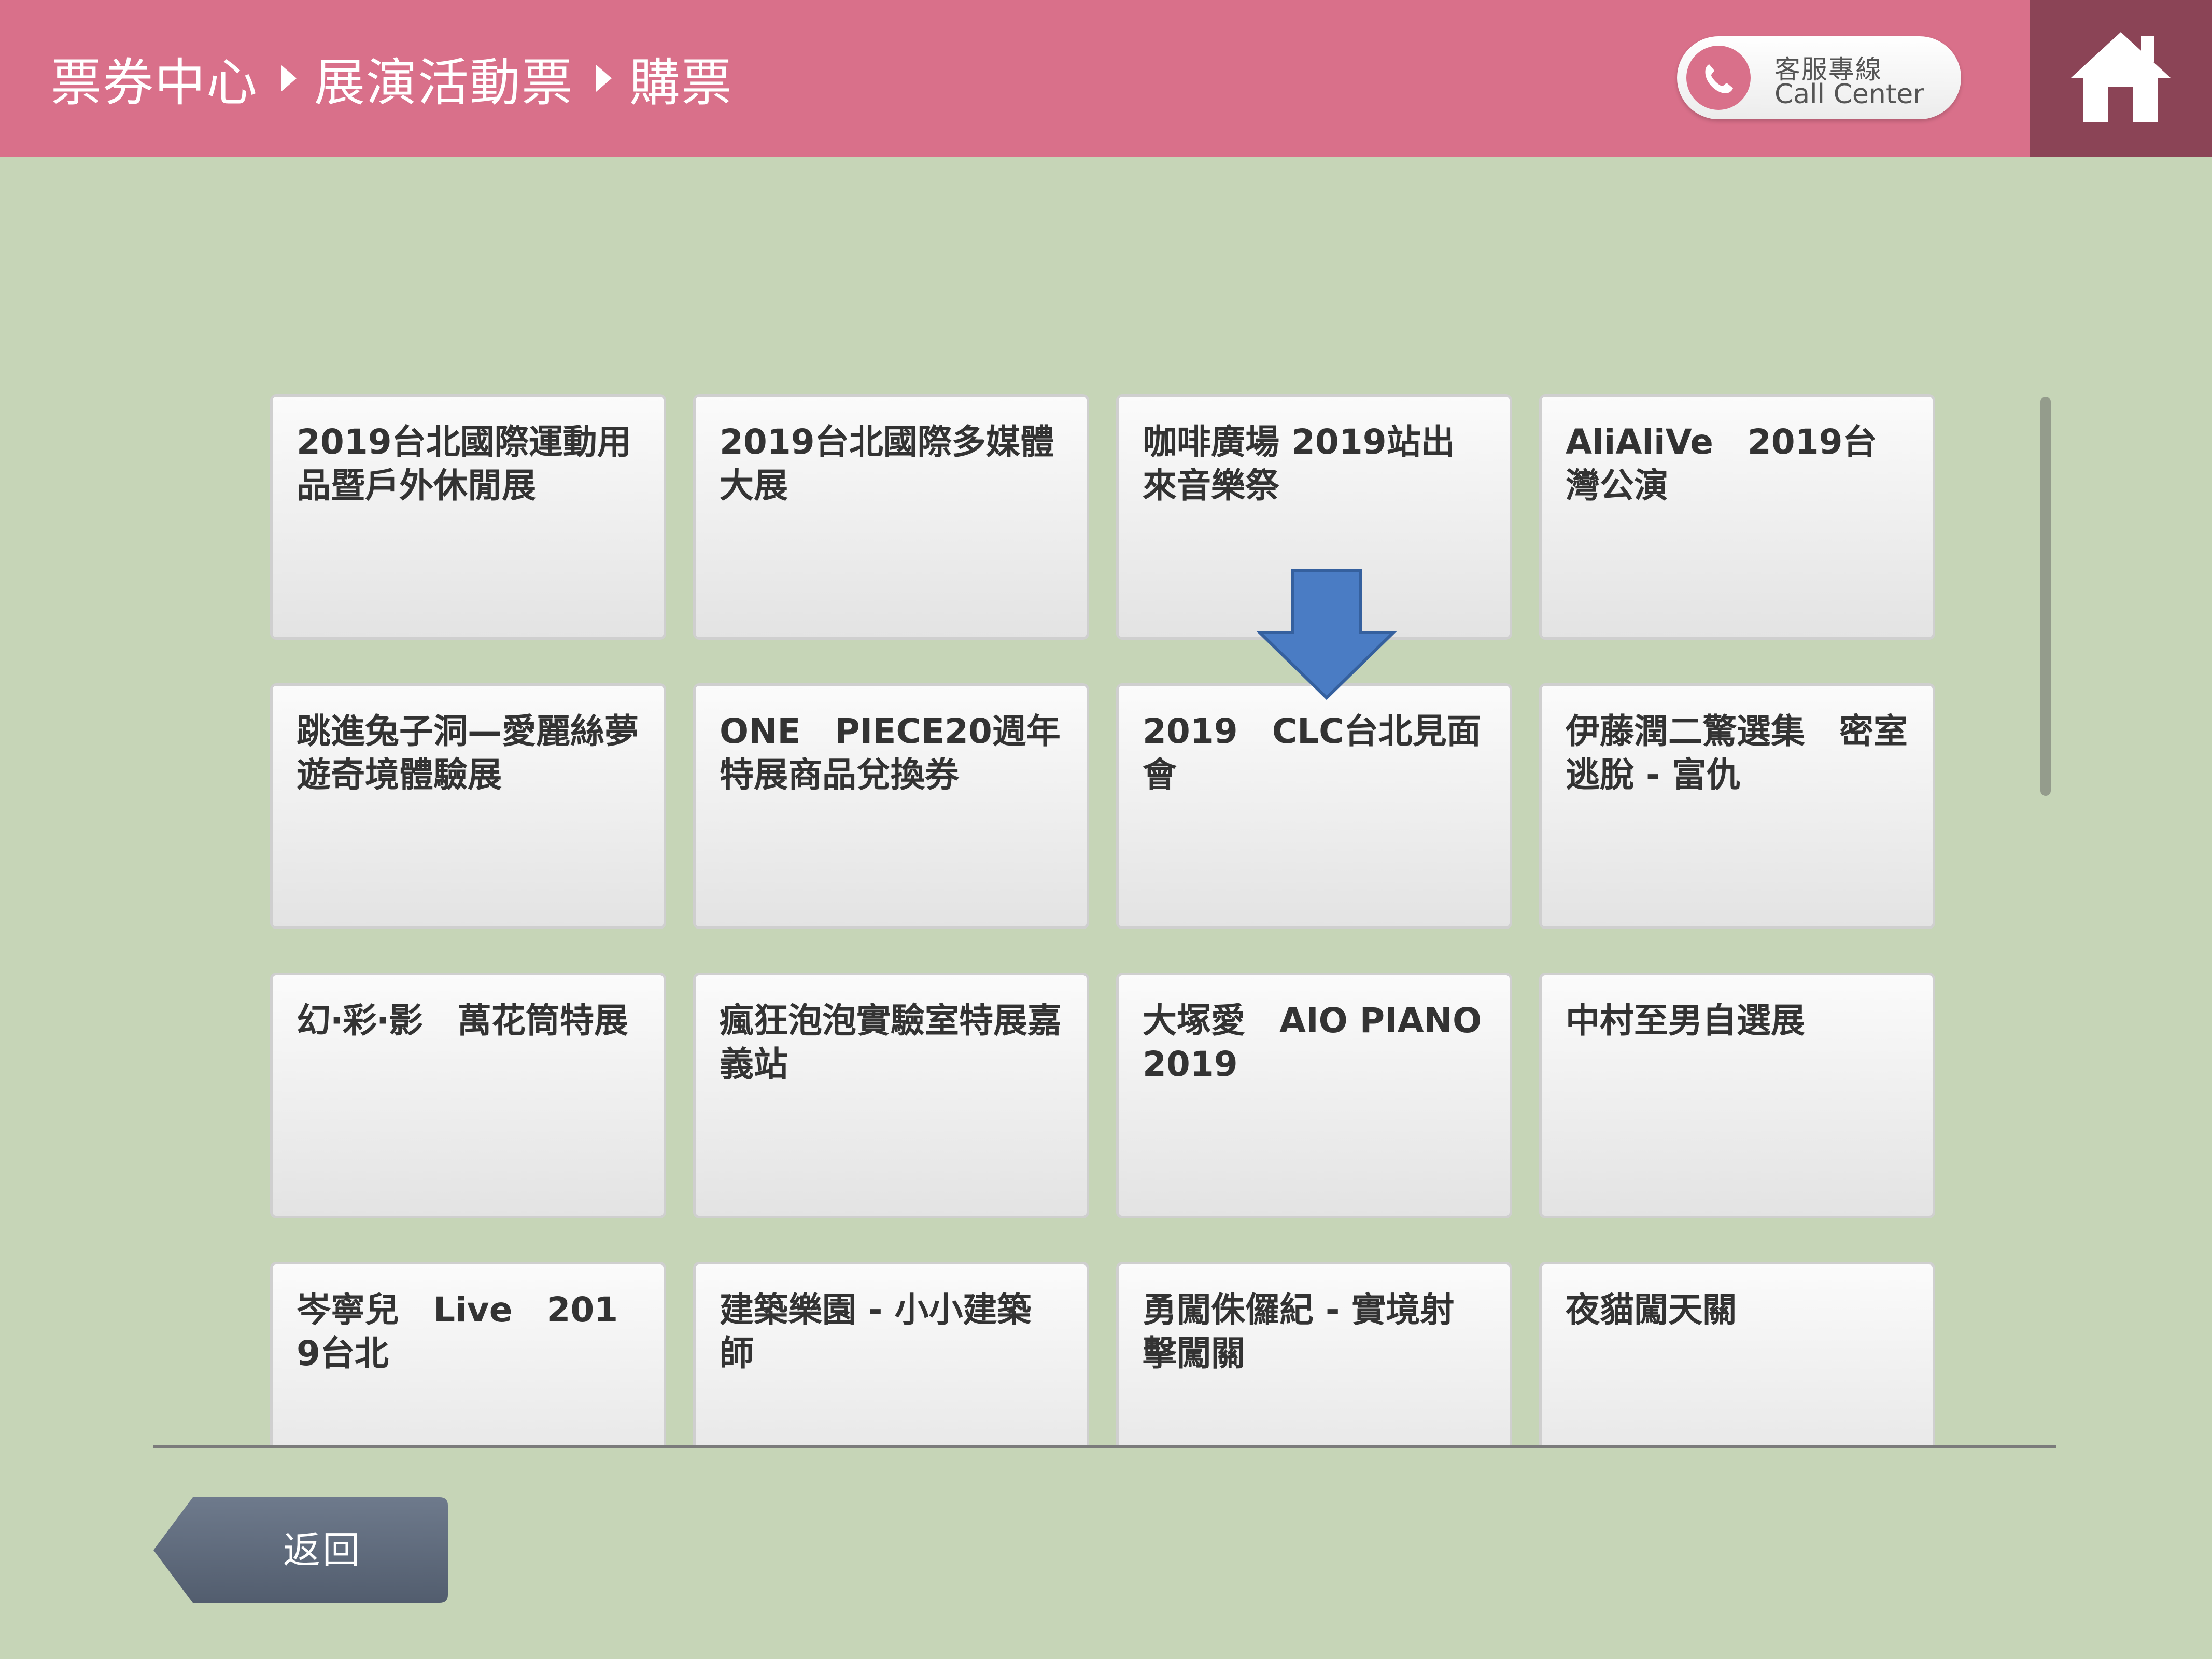 This screenshot has height=1659, width=2212. What do you see at coordinates (2045, 596) in the screenshot?
I see `scrollbar-thumb` at bounding box center [2045, 596].